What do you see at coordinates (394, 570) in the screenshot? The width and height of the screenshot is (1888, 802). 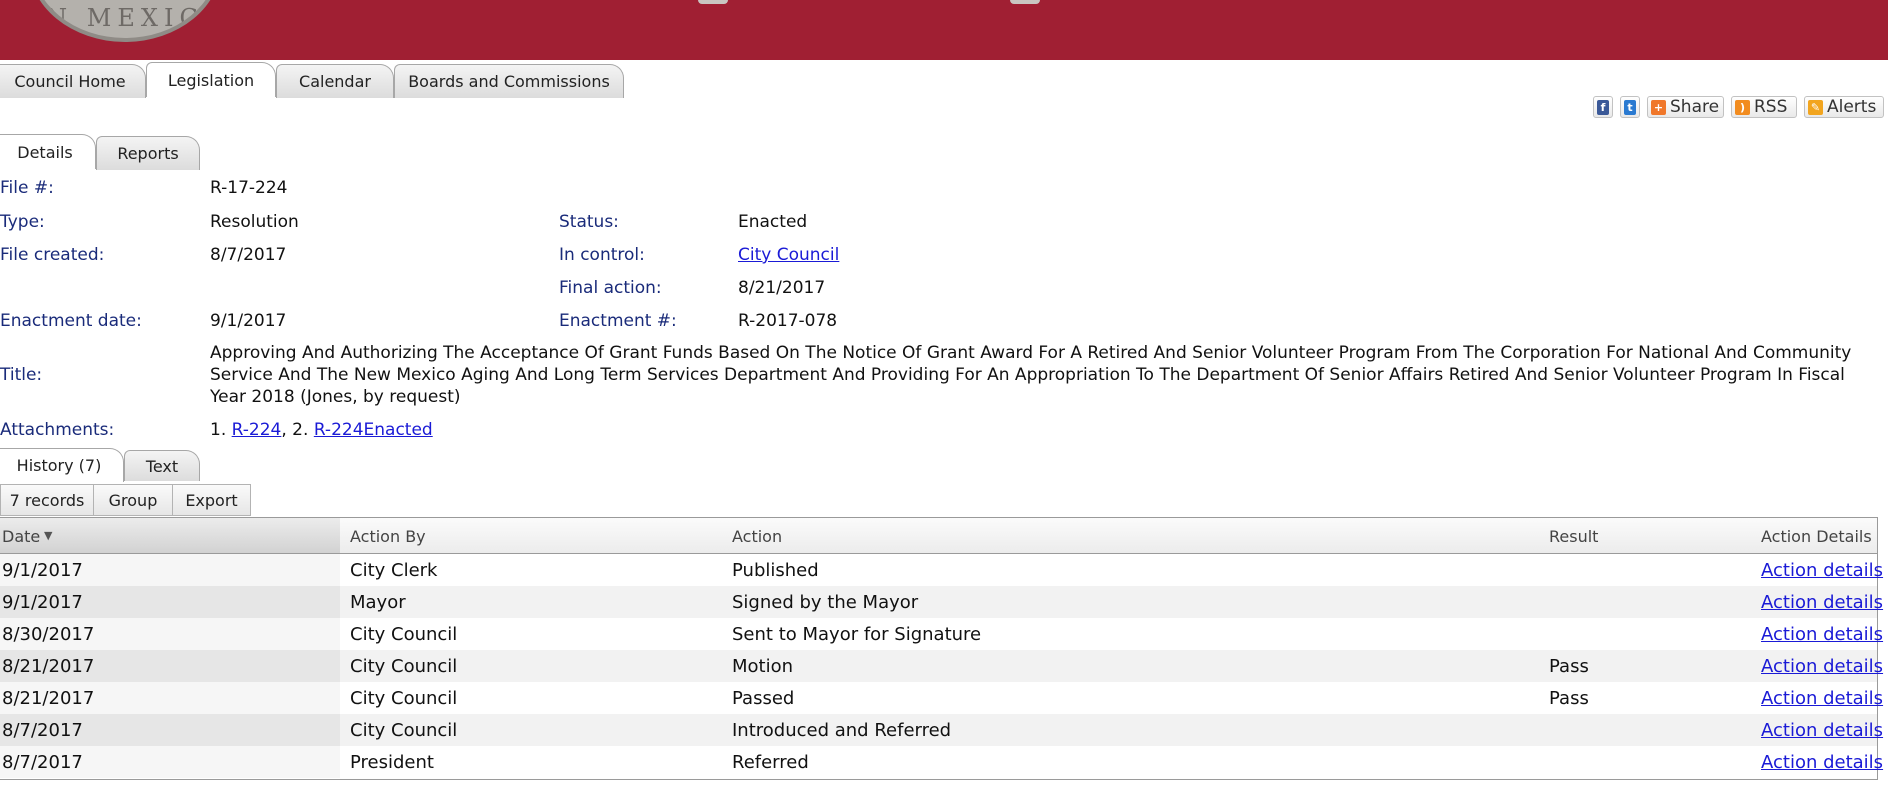 I see `row-action-by: City Clerk` at bounding box center [394, 570].